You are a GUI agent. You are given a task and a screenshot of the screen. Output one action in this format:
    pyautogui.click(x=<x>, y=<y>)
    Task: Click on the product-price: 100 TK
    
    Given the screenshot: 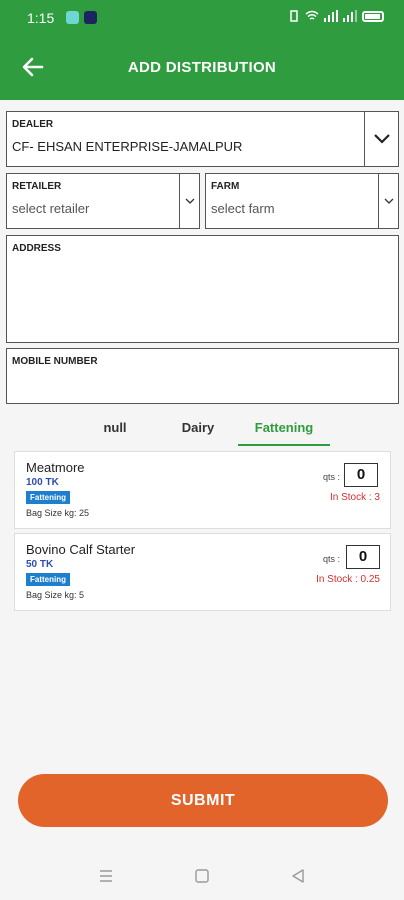 What is the action you would take?
    pyautogui.click(x=42, y=482)
    